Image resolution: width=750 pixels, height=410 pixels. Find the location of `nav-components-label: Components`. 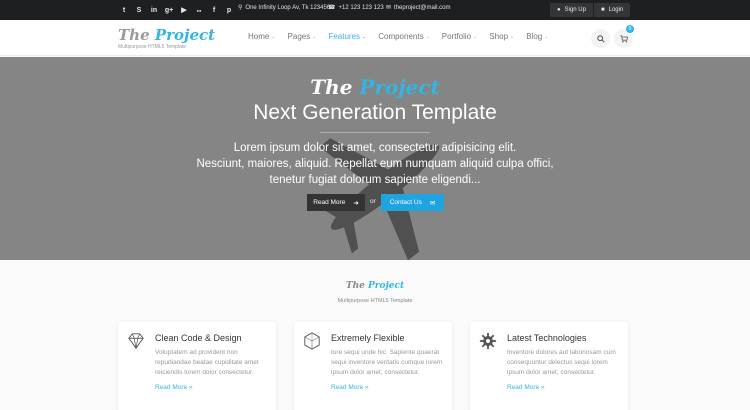

nav-components-label: Components is located at coordinates (401, 36).